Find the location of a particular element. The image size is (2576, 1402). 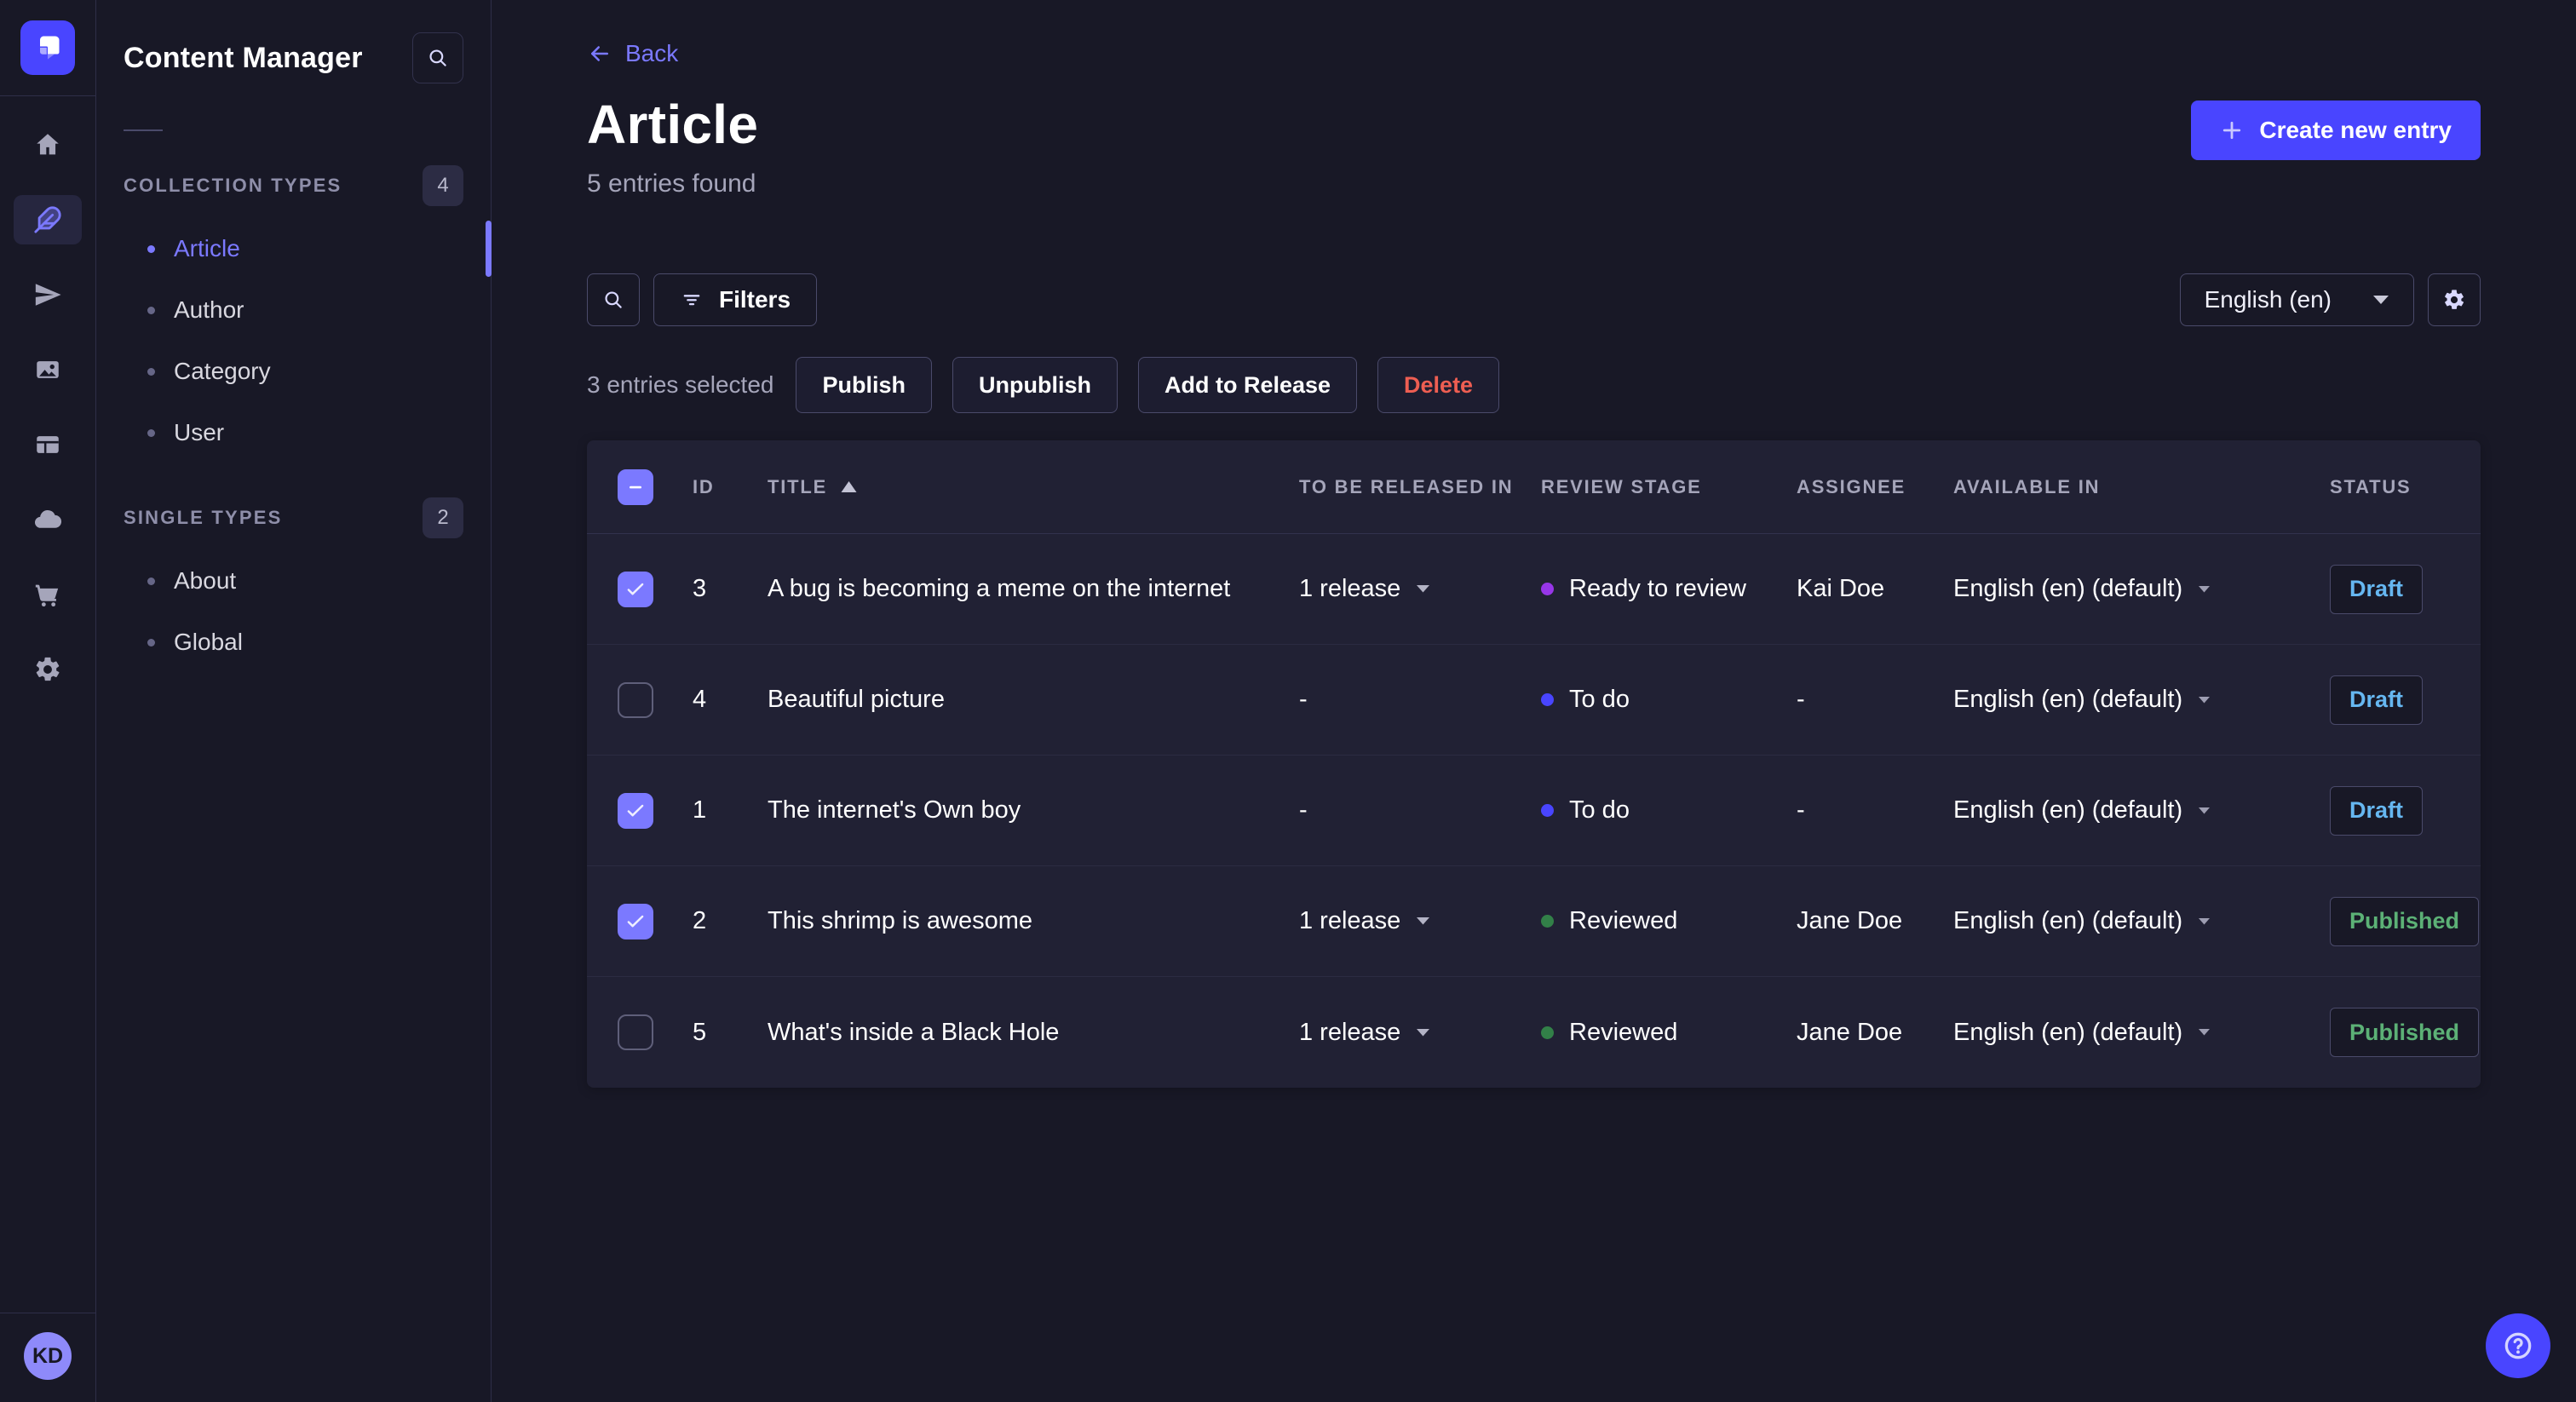

question-icon is located at coordinates (2518, 1345).